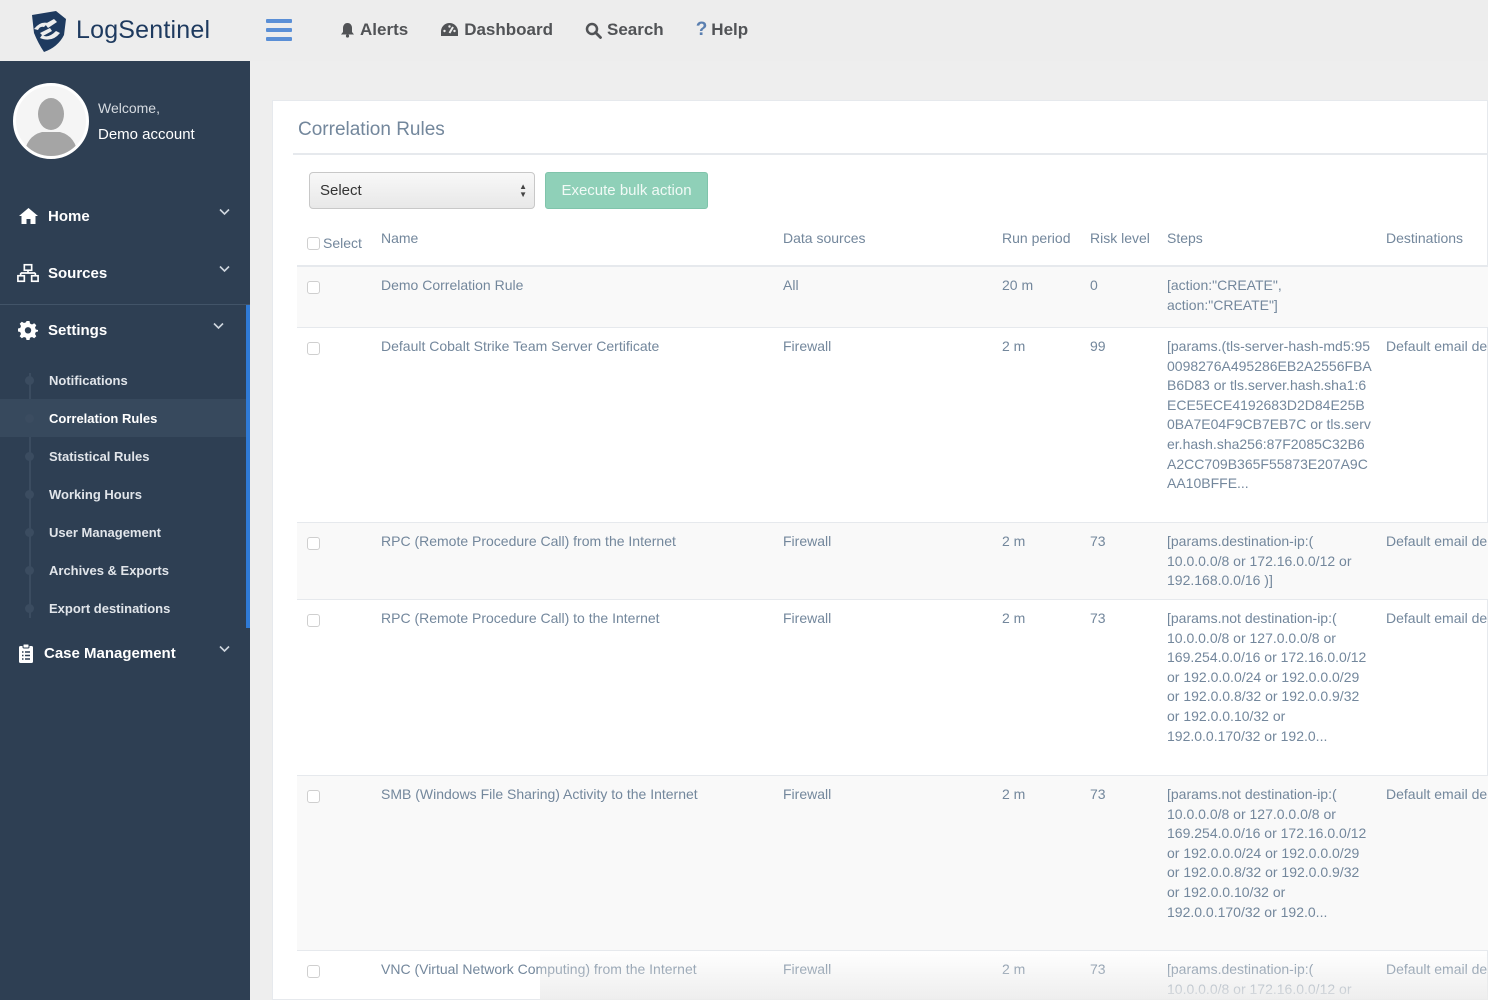 The width and height of the screenshot is (1488, 1000). What do you see at coordinates (125, 330) in the screenshot?
I see `sidebar-item-settings: Settings` at bounding box center [125, 330].